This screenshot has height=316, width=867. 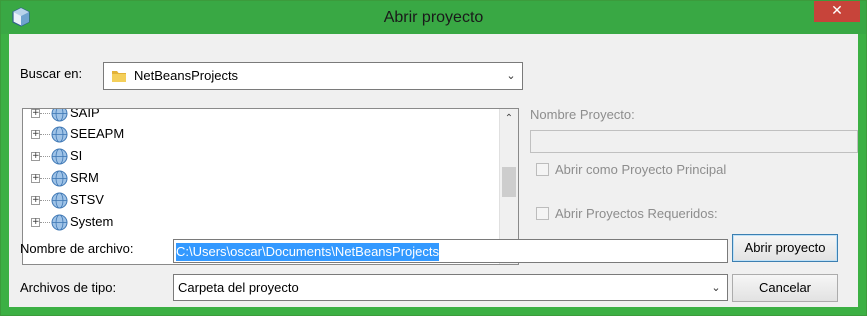 What do you see at coordinates (260, 200) in the screenshot?
I see `tree-item: + STSV` at bounding box center [260, 200].